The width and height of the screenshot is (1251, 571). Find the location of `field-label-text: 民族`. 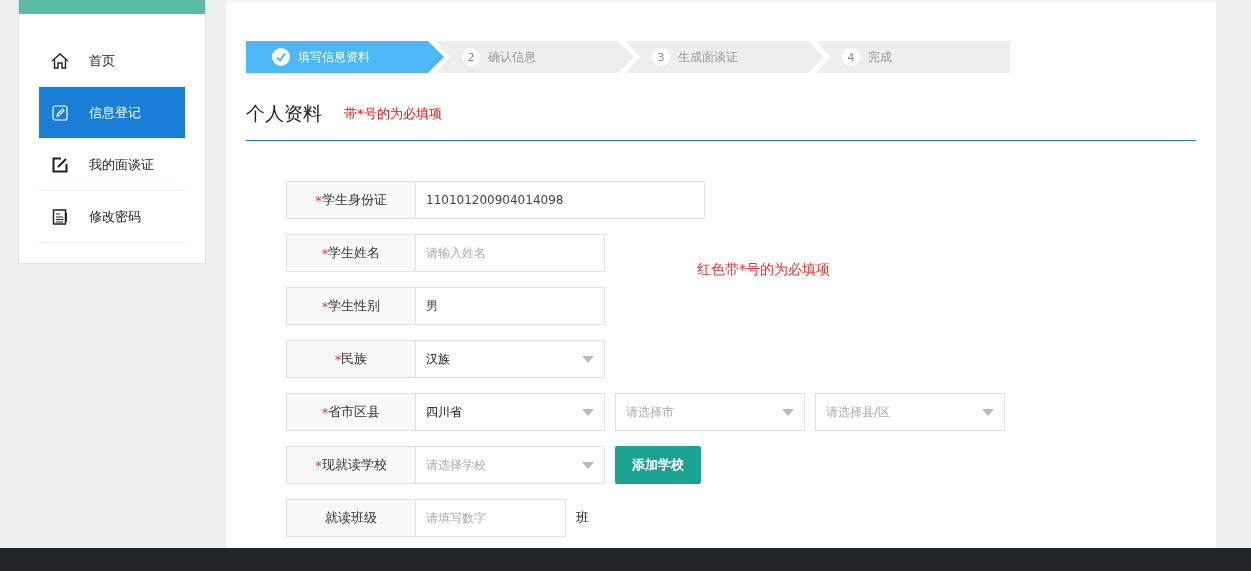

field-label-text: 民族 is located at coordinates (354, 359).